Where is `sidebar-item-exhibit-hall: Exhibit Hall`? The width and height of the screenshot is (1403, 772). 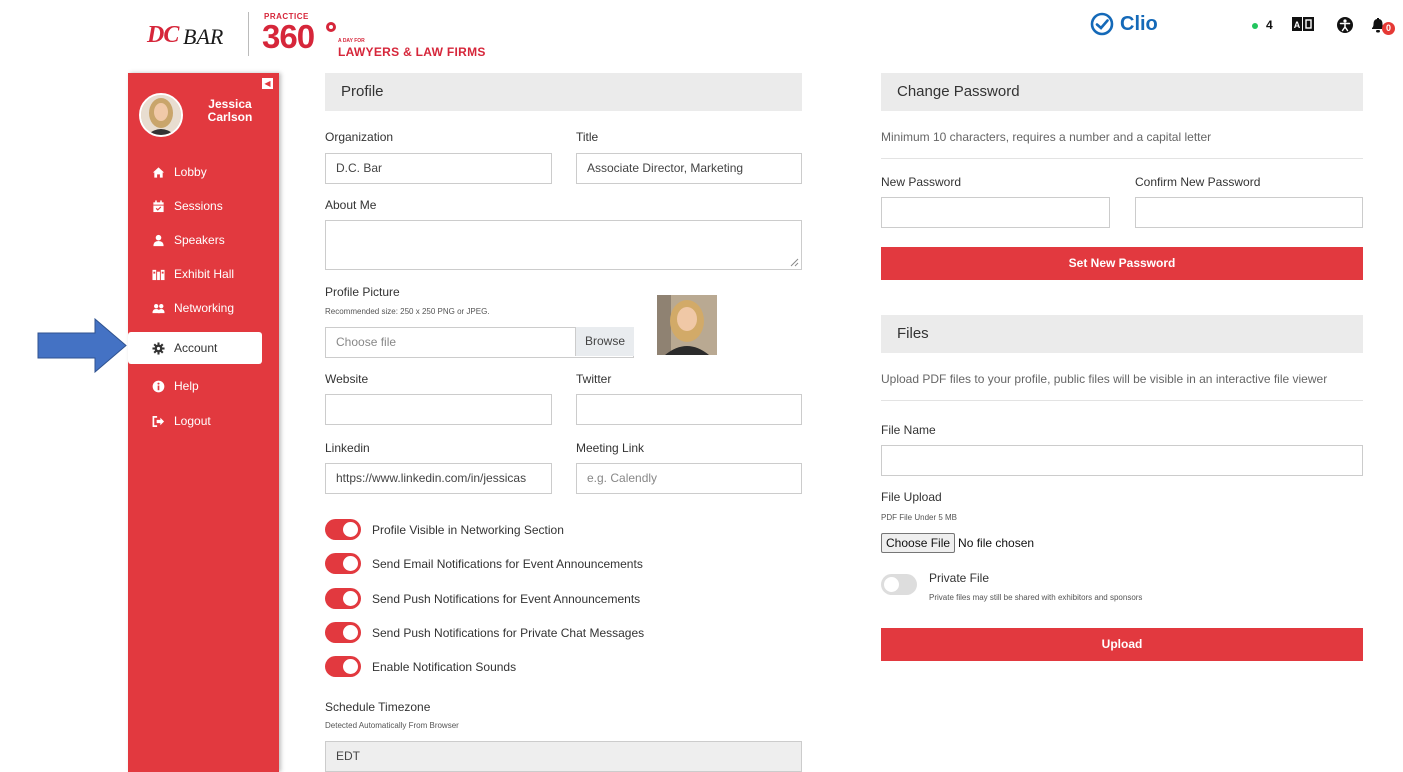 sidebar-item-exhibit-hall: Exhibit Hall is located at coordinates (195, 274).